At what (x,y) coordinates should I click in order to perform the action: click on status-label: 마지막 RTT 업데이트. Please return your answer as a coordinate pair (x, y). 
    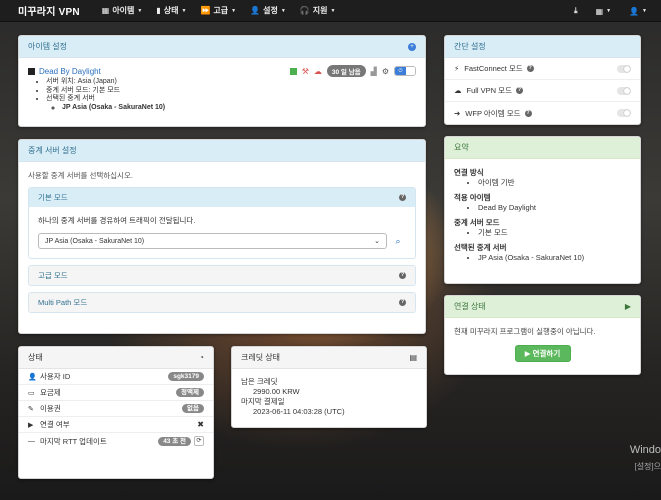
    Looking at the image, I should click on (73, 441).